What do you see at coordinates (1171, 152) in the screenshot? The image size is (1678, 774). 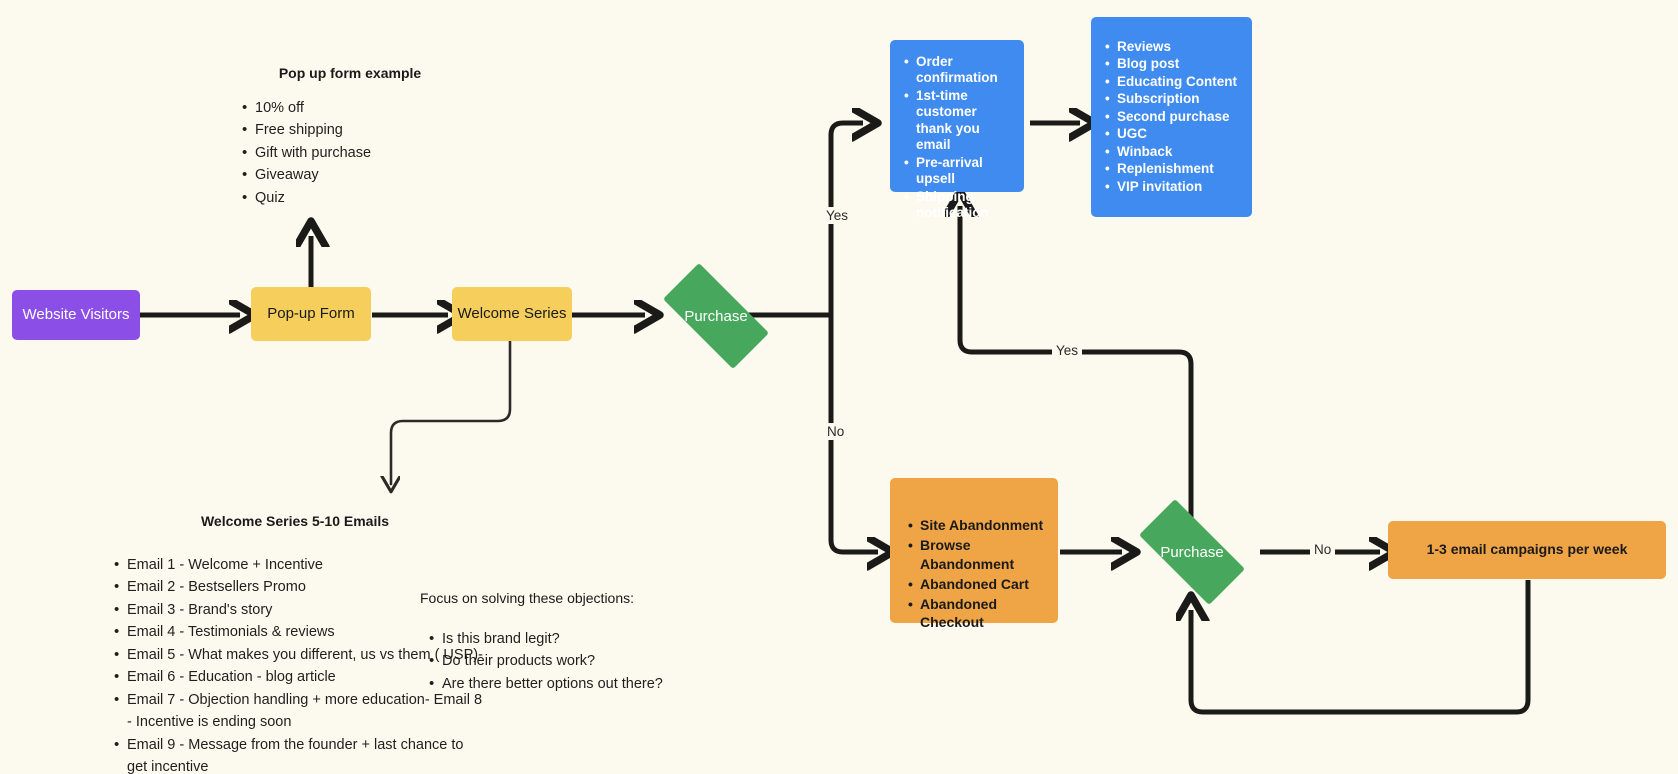 I see `list-item: Winback` at bounding box center [1171, 152].